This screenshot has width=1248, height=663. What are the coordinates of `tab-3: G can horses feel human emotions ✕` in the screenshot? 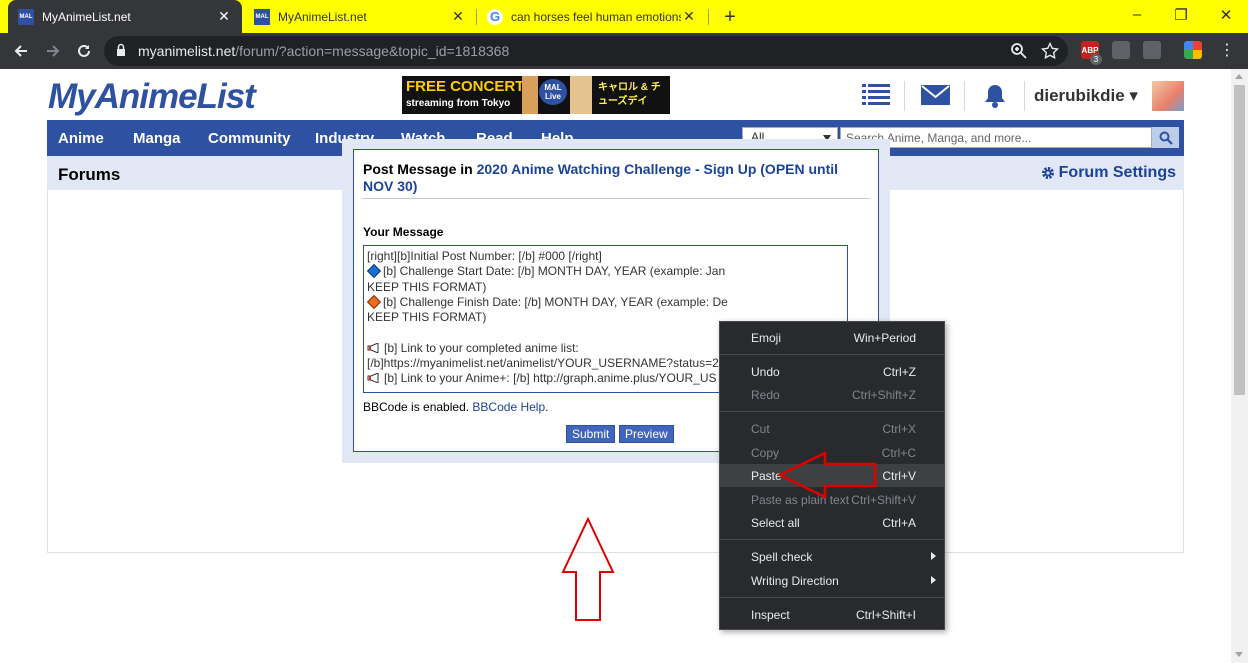 It's located at (592, 16).